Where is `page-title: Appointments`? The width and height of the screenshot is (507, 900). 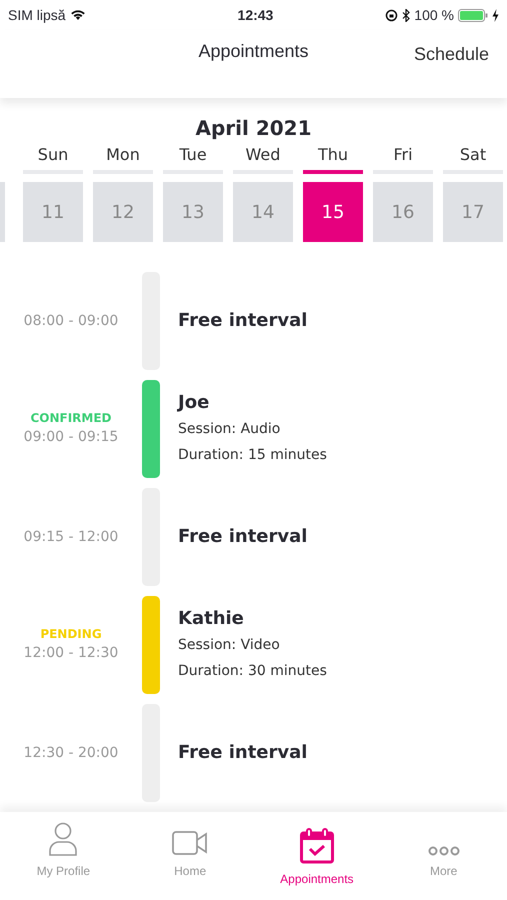
page-title: Appointments is located at coordinates (253, 51).